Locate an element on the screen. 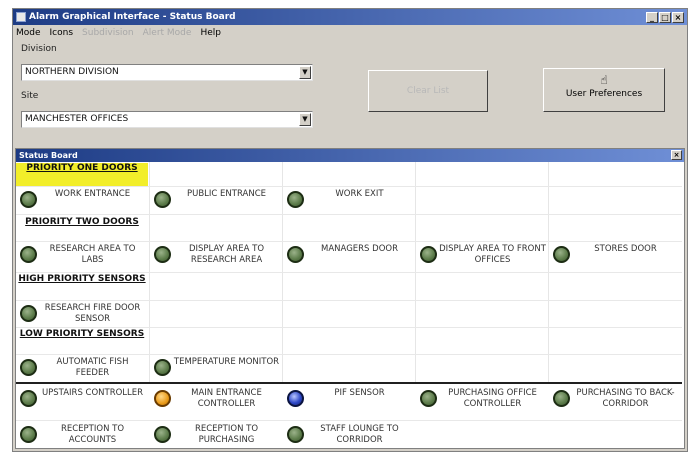 Image resolution: width=700 pixels, height=459 pixels. menu-alert-mode: Alert Mode is located at coordinates (167, 33).